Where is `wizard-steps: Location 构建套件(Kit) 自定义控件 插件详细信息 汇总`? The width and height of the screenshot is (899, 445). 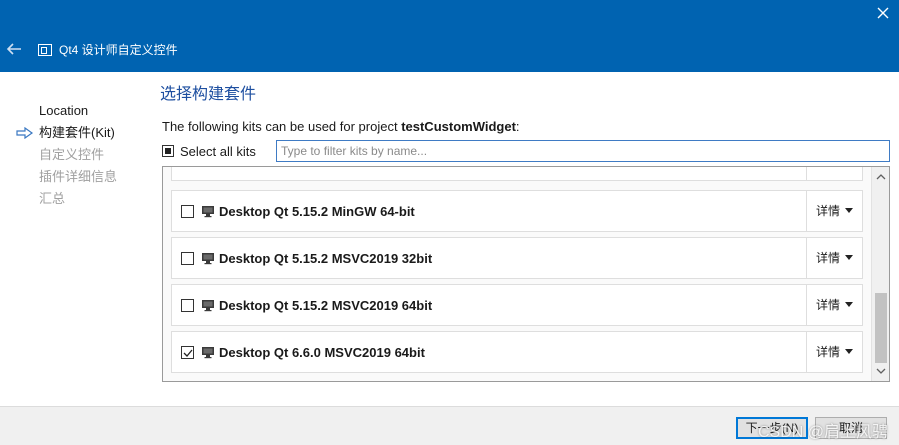 wizard-steps: Location 构建套件(Kit) 自定义控件 插件详细信息 汇总 is located at coordinates (86, 155).